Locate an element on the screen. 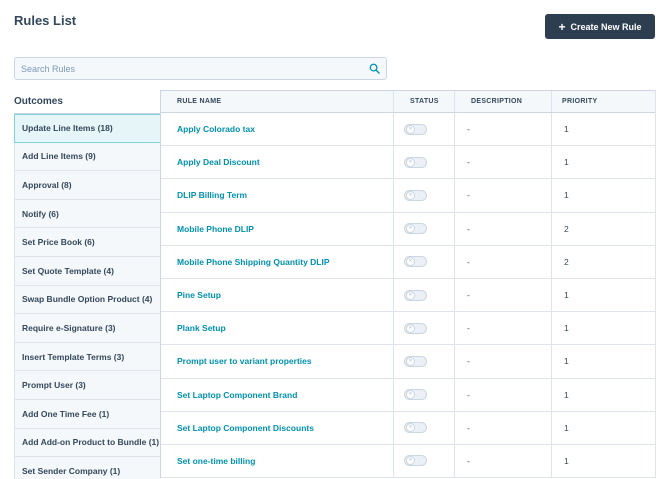  outcome-item: Update Line Items (18) is located at coordinates (87, 128).